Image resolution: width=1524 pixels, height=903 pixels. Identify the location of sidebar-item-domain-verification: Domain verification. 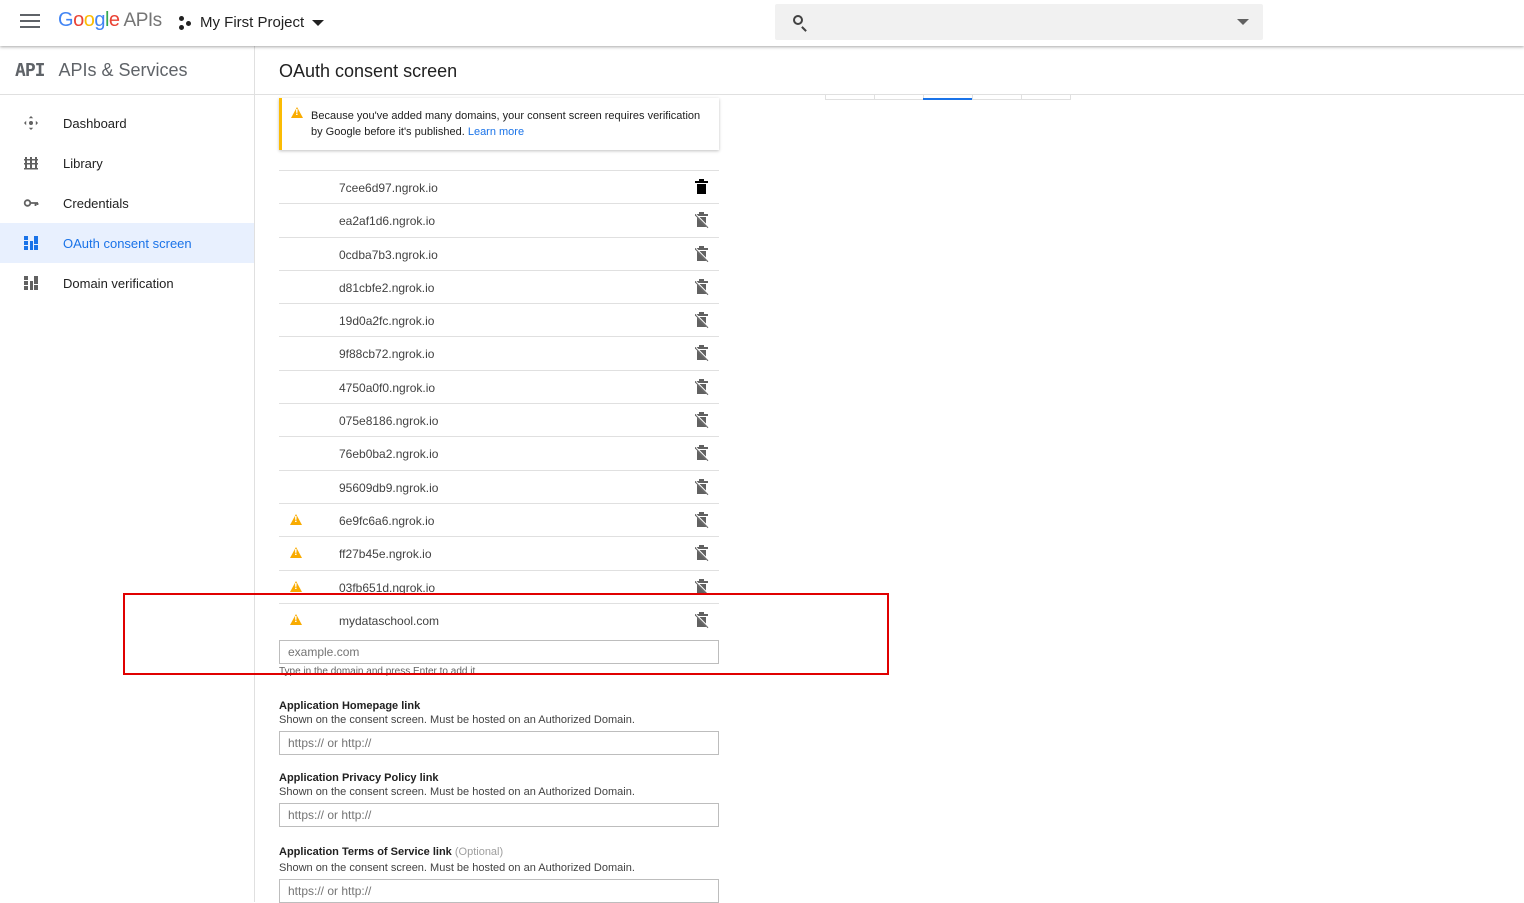
(127, 283).